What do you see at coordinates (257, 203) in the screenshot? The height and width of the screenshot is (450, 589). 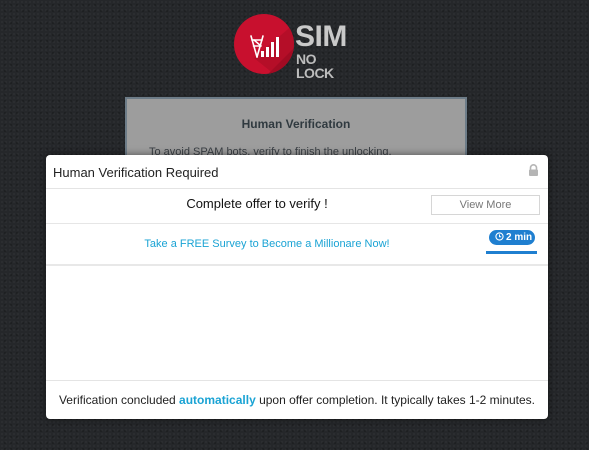 I see `offer-heading: Complete offer to verify !` at bounding box center [257, 203].